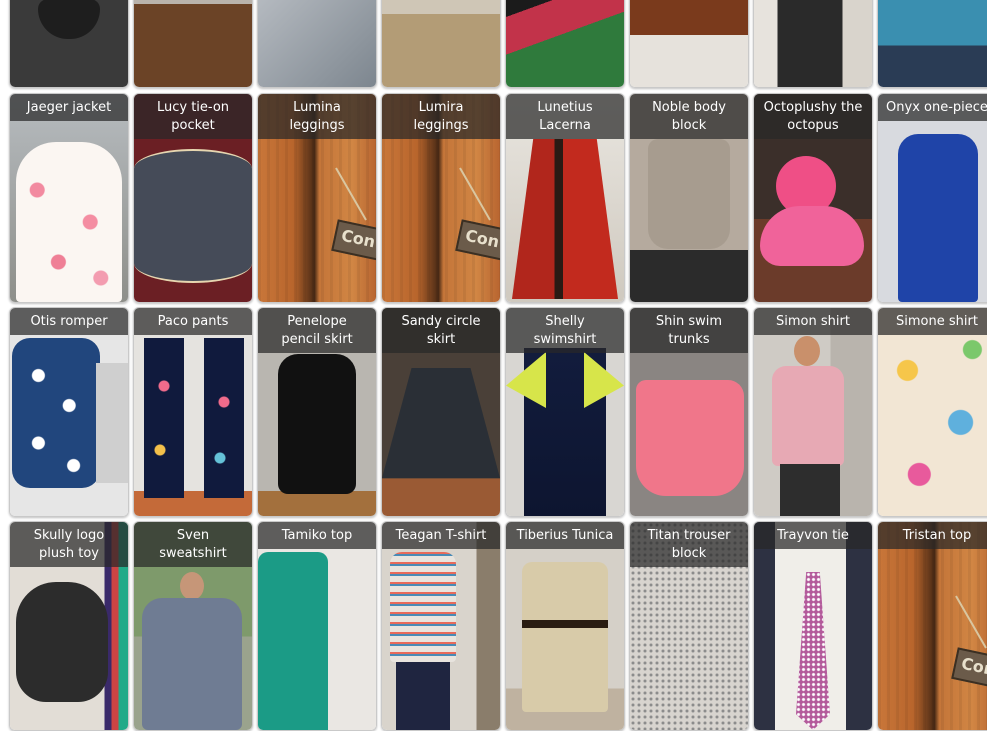 Image resolution: width=987 pixels, height=731 pixels. I want to click on belt-graphic, so click(565, 624).